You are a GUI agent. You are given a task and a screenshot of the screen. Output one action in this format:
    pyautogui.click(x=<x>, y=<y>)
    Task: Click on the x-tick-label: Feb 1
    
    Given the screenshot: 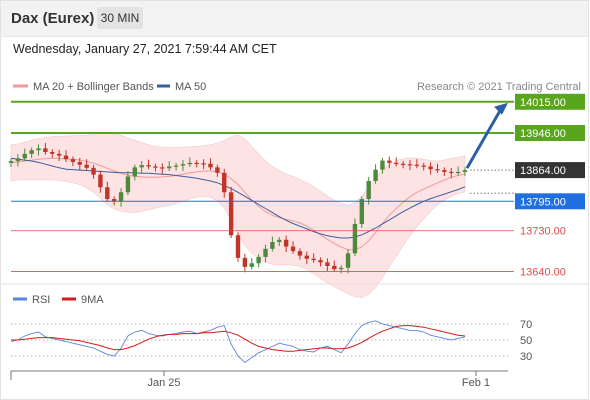 What is the action you would take?
    pyautogui.click(x=476, y=383)
    